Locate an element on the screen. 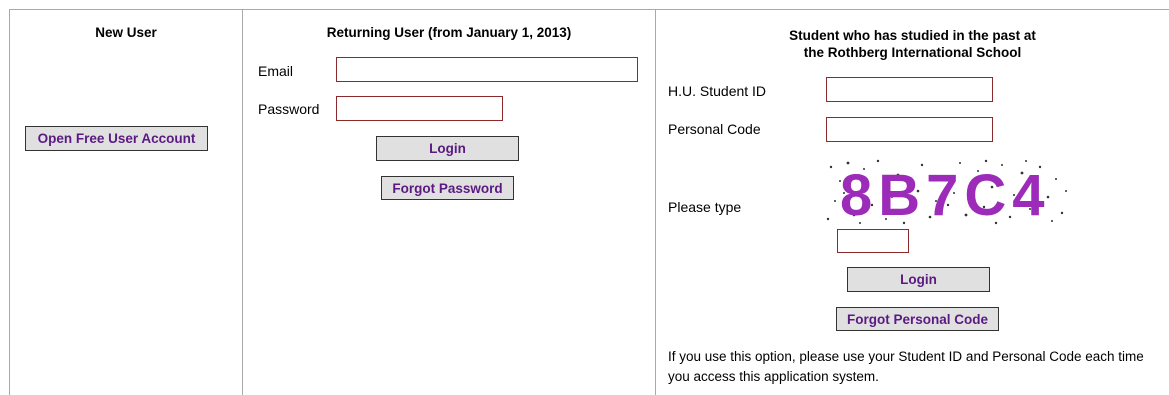  captcha-input is located at coordinates (873, 241).